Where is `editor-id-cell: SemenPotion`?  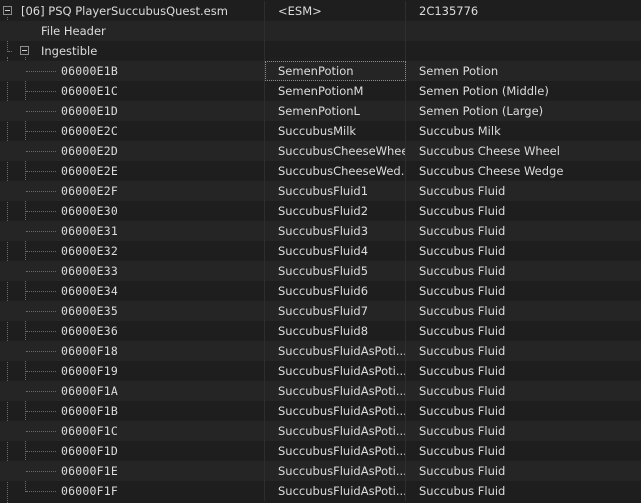
editor-id-cell: SemenPotion is located at coordinates (335, 71).